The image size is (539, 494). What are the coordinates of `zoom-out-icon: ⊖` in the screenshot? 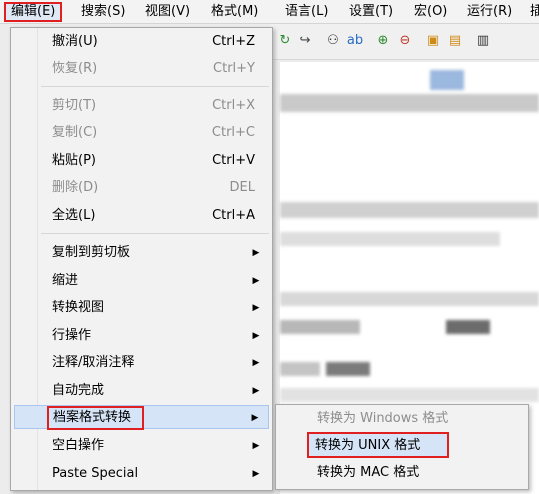 It's located at (405, 41).